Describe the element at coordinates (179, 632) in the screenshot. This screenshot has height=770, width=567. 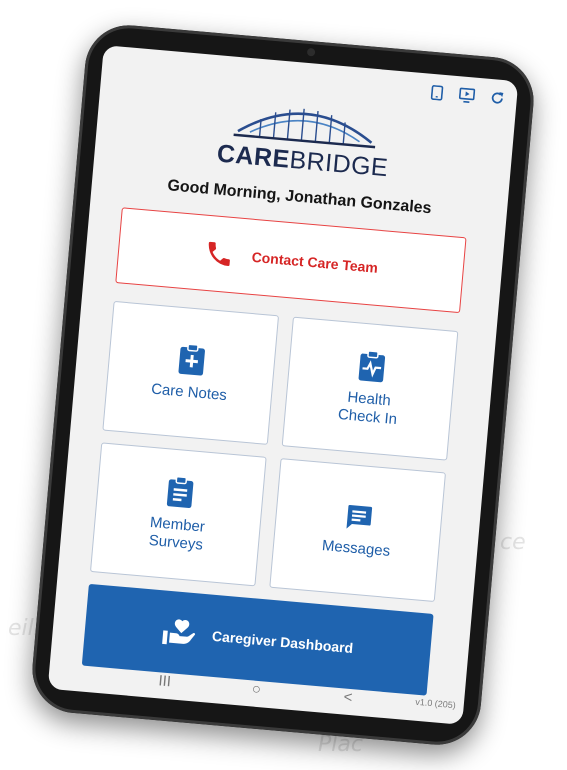
I see `hand-heart-icon` at that location.